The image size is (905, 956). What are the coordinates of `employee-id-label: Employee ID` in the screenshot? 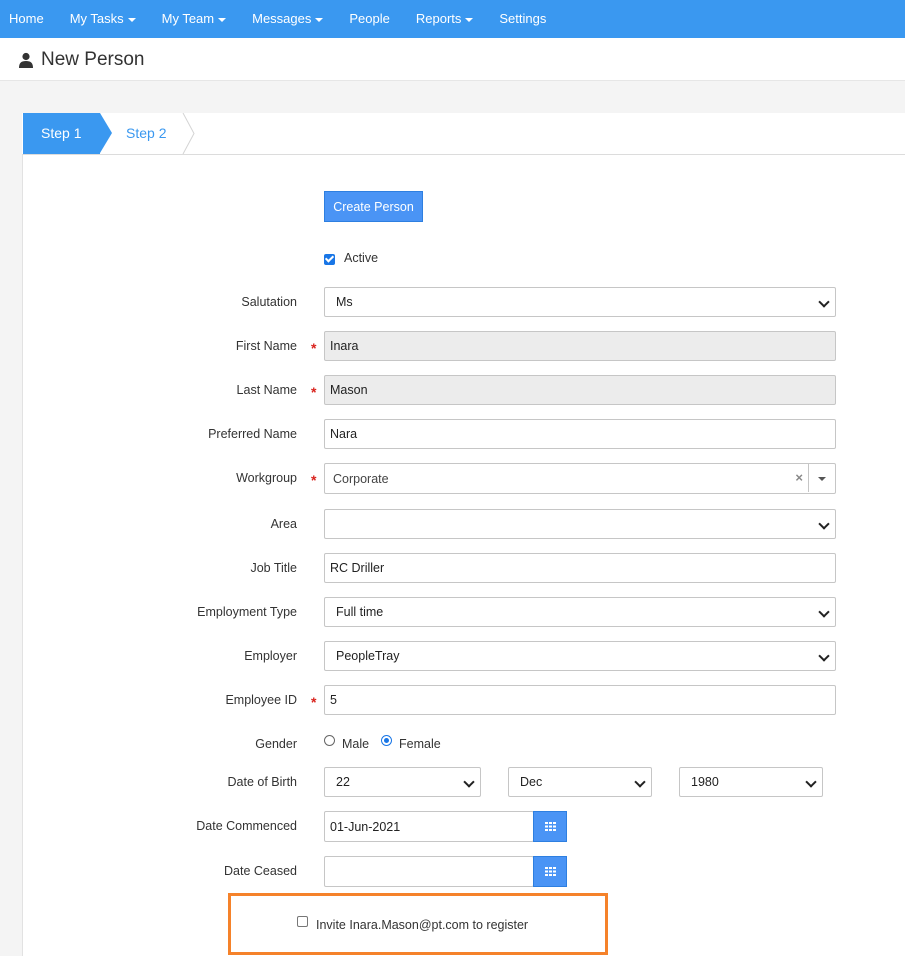 It's located at (261, 700).